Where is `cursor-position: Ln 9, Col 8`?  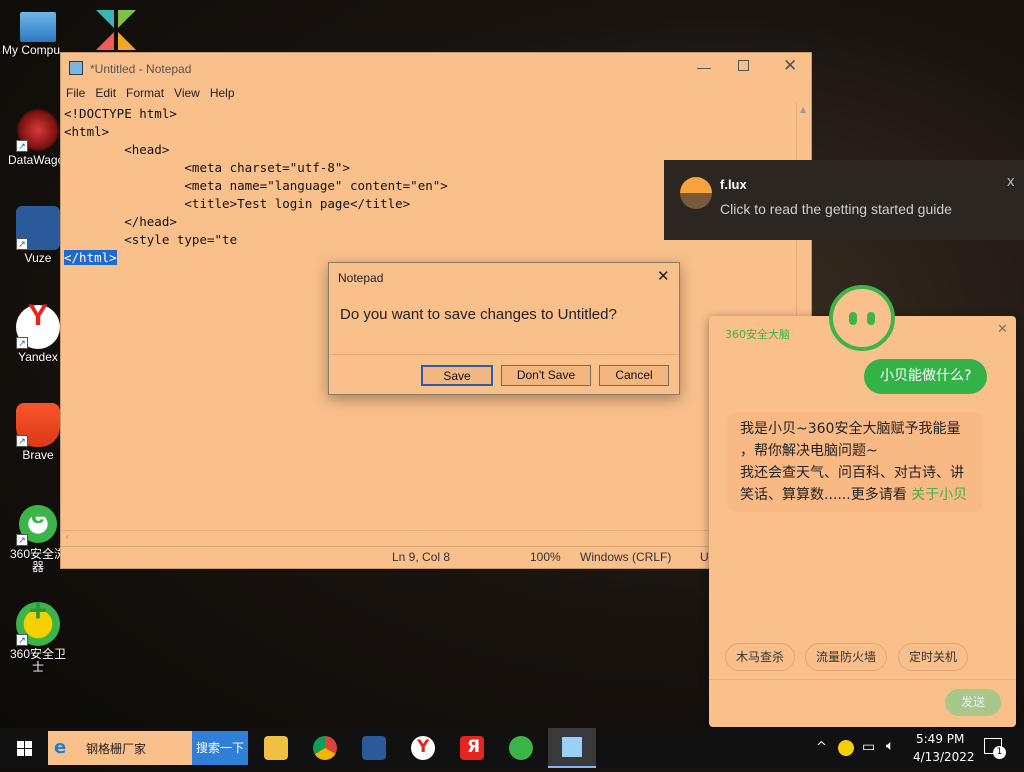
cursor-position: Ln 9, Col 8 is located at coordinates (421, 557).